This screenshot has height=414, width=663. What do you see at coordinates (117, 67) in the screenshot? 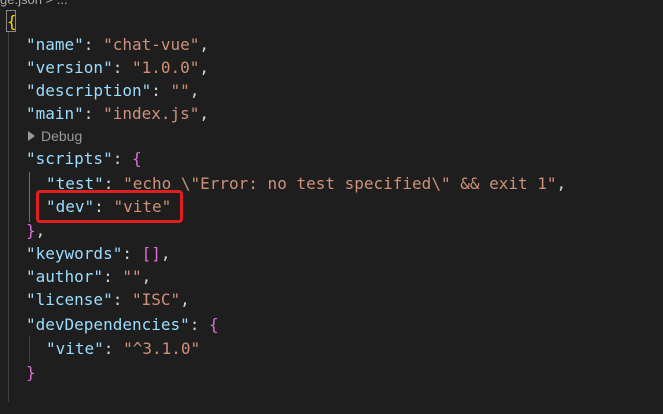
I see `code-line-version: "version": "1.0.0",` at bounding box center [117, 67].